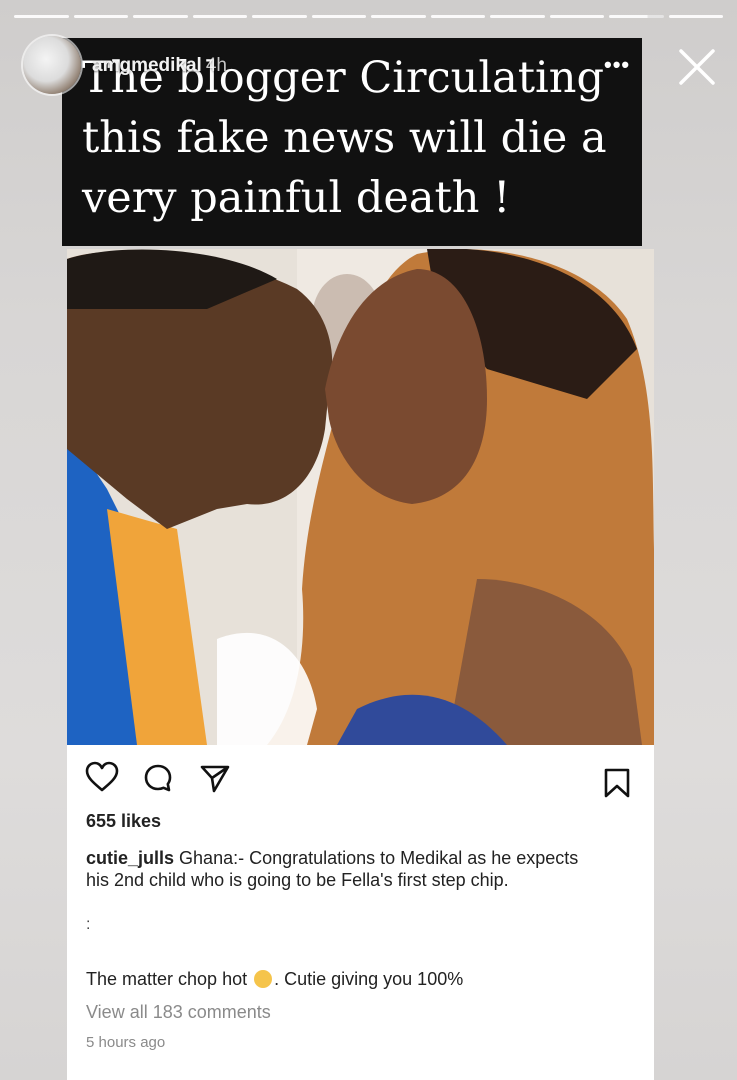 Image resolution: width=737 pixels, height=1080 pixels. I want to click on more-icon: •••, so click(617, 65).